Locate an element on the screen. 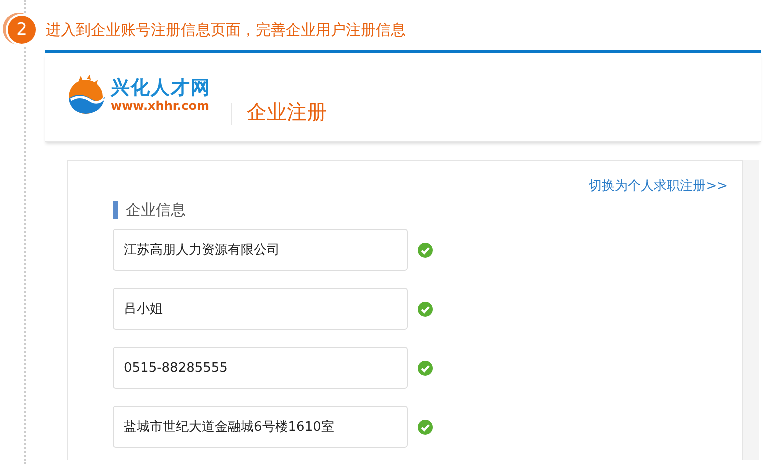 Image resolution: width=778 pixels, height=464 pixels. step-number: 2 is located at coordinates (22, 30).